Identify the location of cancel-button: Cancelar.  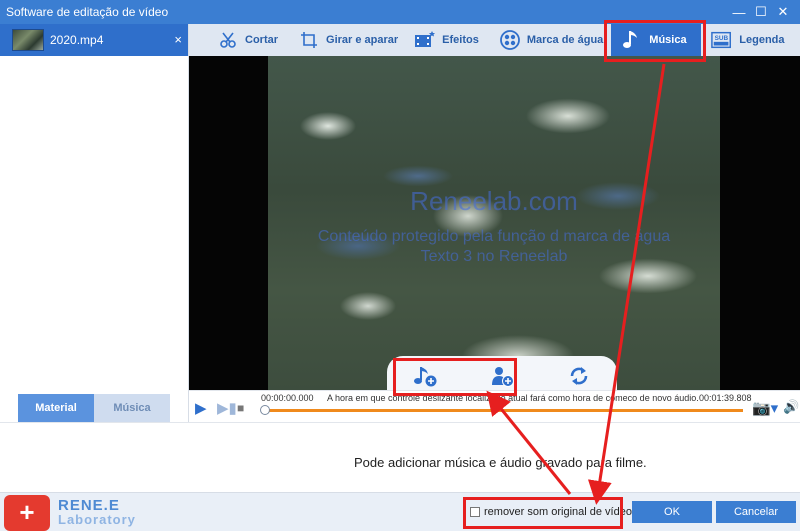
(756, 512).